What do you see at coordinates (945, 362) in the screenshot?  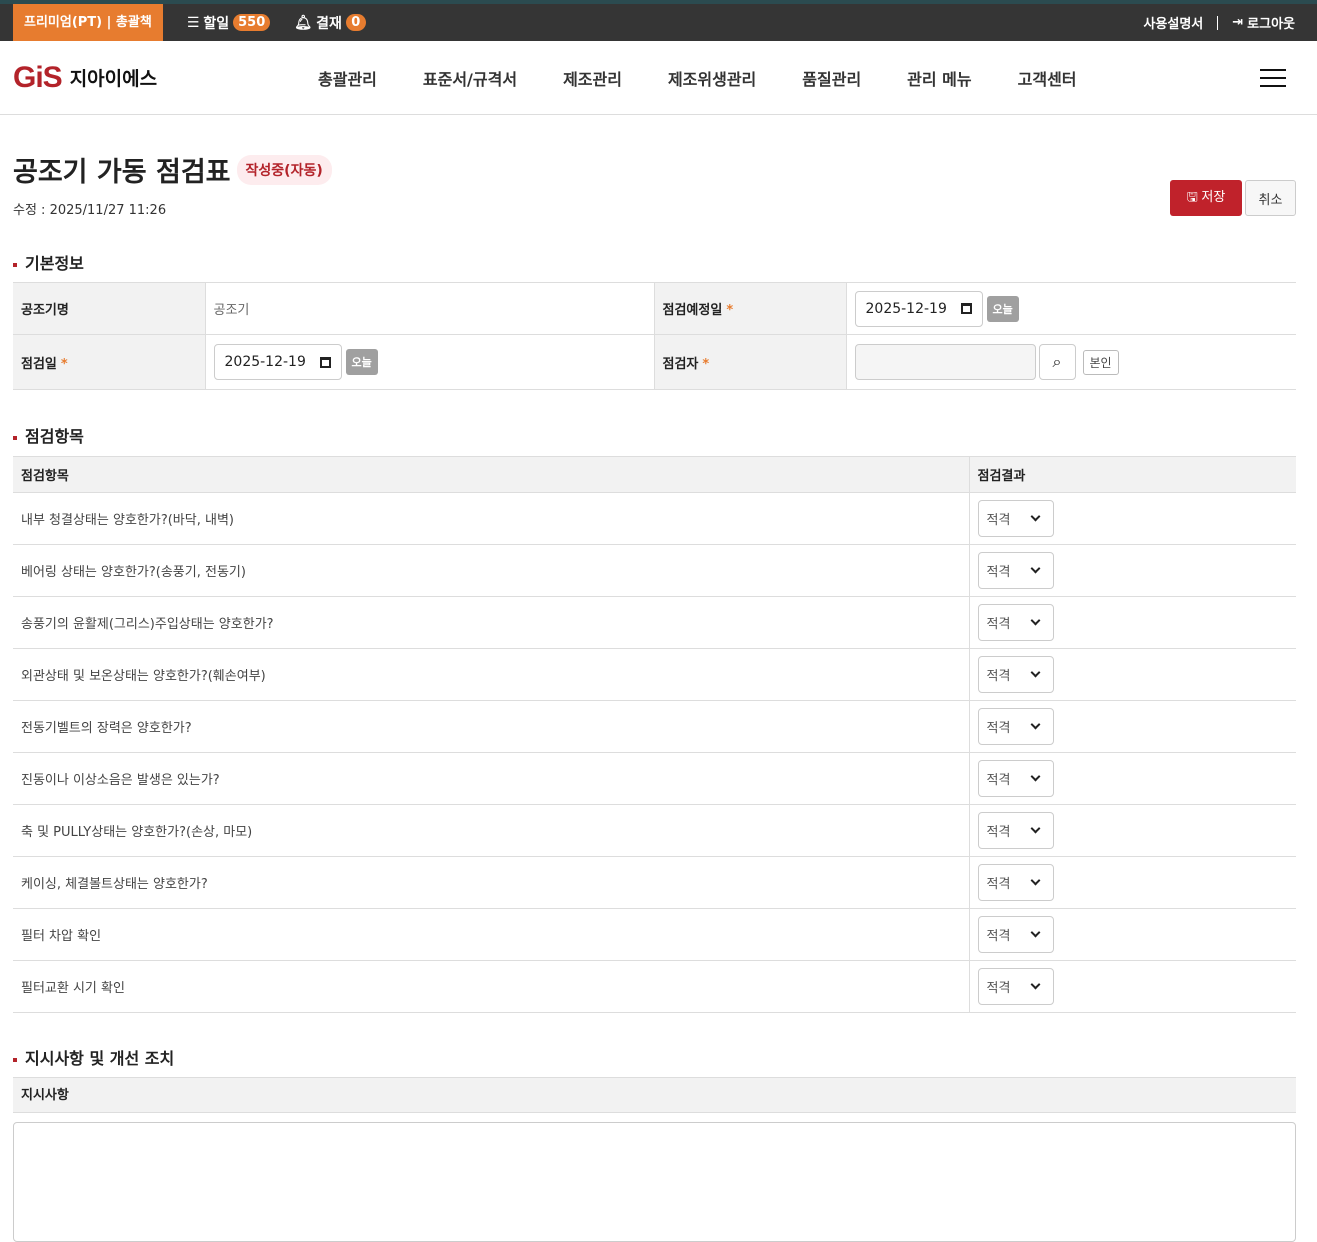 I see `inspector-input` at bounding box center [945, 362].